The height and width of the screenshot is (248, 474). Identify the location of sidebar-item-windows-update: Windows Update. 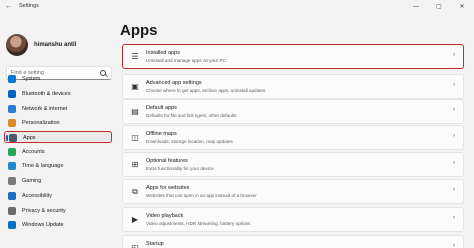
(58, 225).